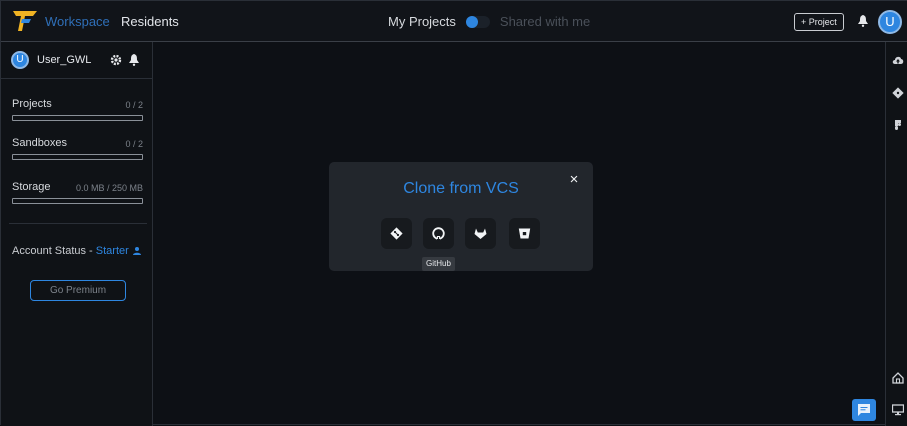  Describe the element at coordinates (461, 216) in the screenshot. I see `clone-from-vcs-dialog: Clone from VCS ×` at that location.